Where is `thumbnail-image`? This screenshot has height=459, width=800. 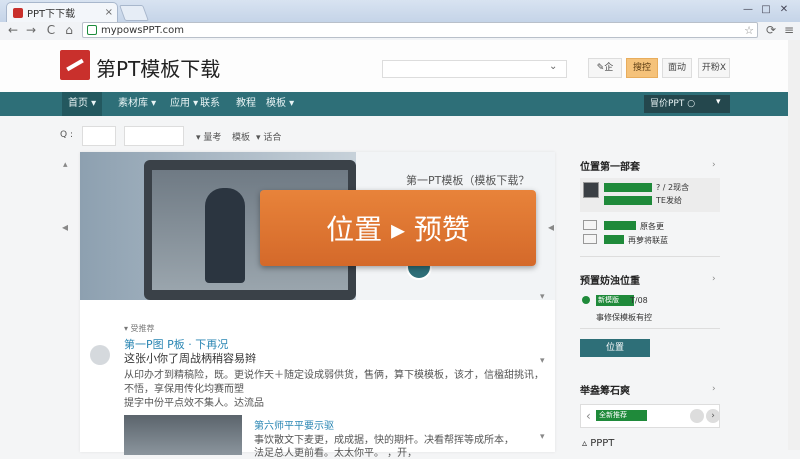
thumbnail-image is located at coordinates (183, 435).